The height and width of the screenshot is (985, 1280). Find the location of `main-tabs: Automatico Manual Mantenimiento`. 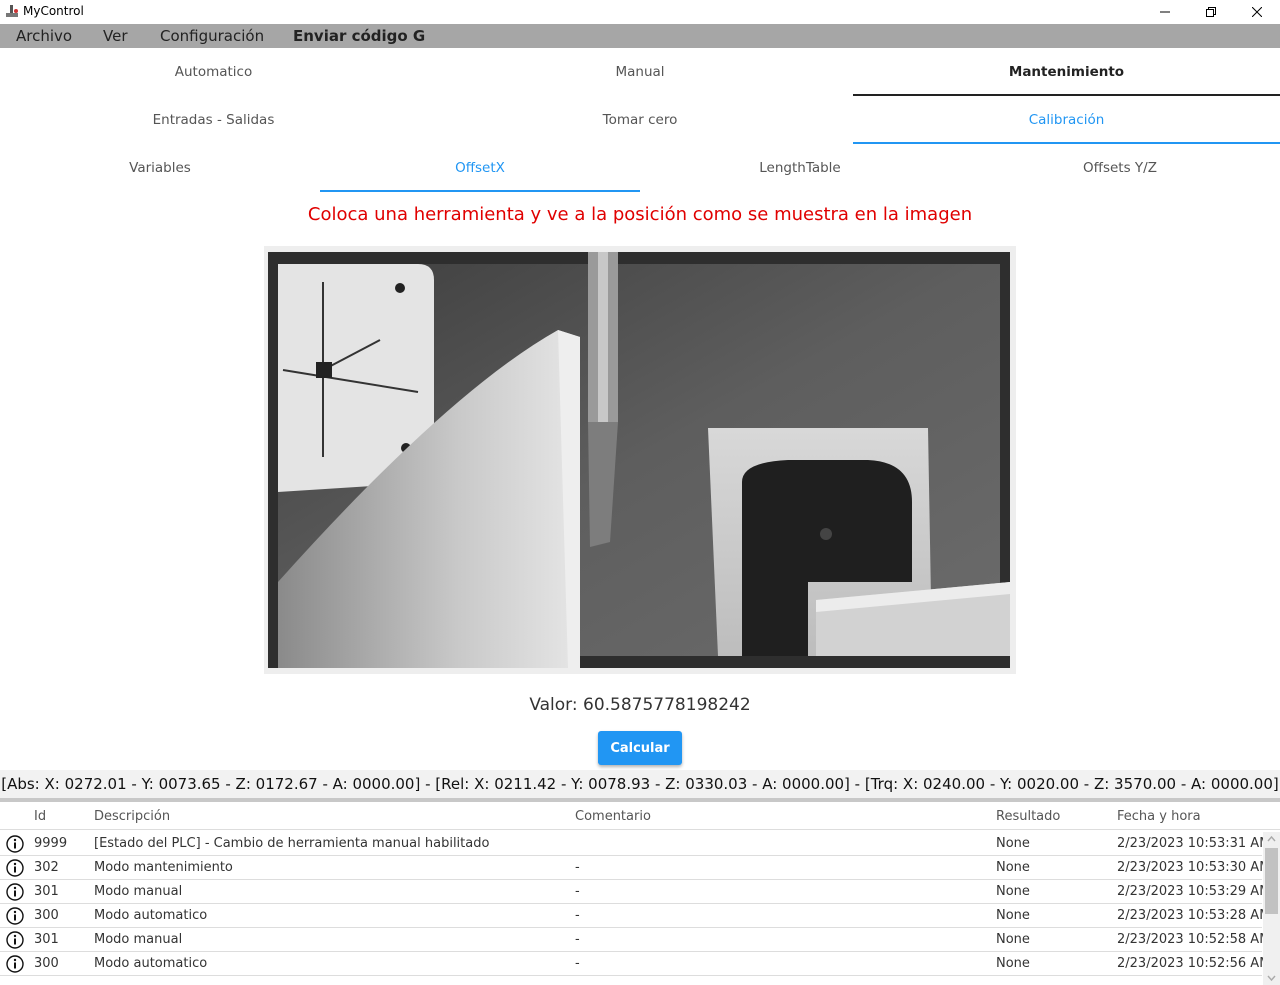

main-tabs: Automatico Manual Mantenimiento is located at coordinates (640, 72).